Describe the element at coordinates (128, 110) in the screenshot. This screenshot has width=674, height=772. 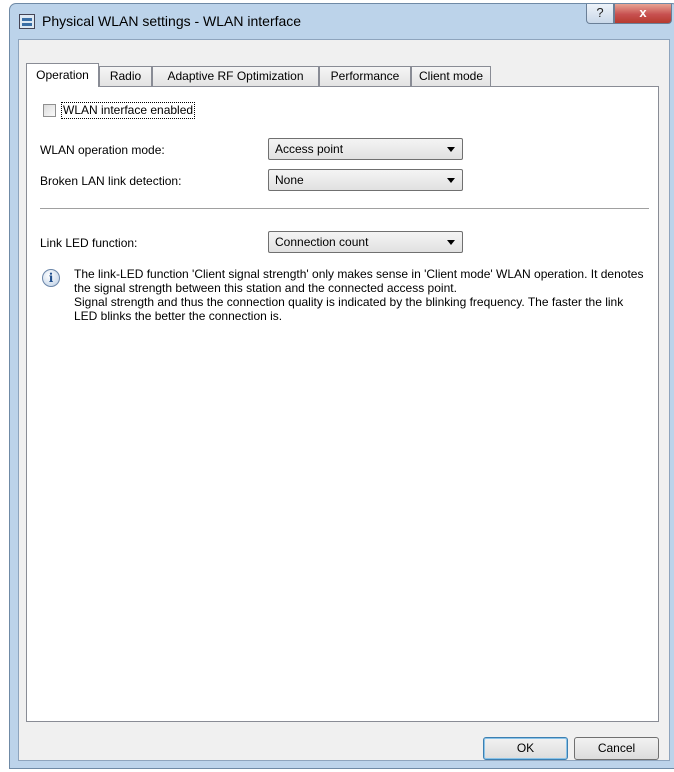
I see `wlan-enabled-label: WLAN interface enabled` at that location.